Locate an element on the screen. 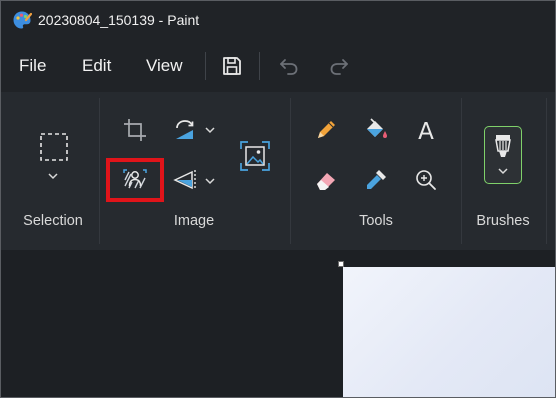 This screenshot has height=398, width=556. brush-icon is located at coordinates (503, 146).